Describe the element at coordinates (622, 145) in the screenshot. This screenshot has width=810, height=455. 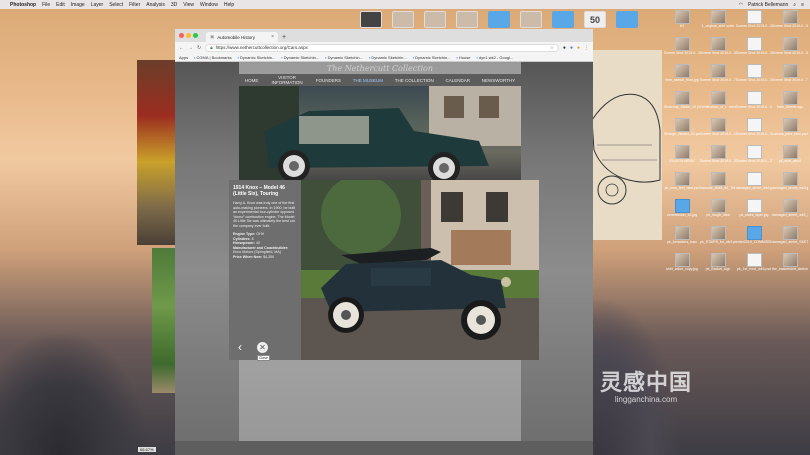
I see `background-sketch-window` at that location.